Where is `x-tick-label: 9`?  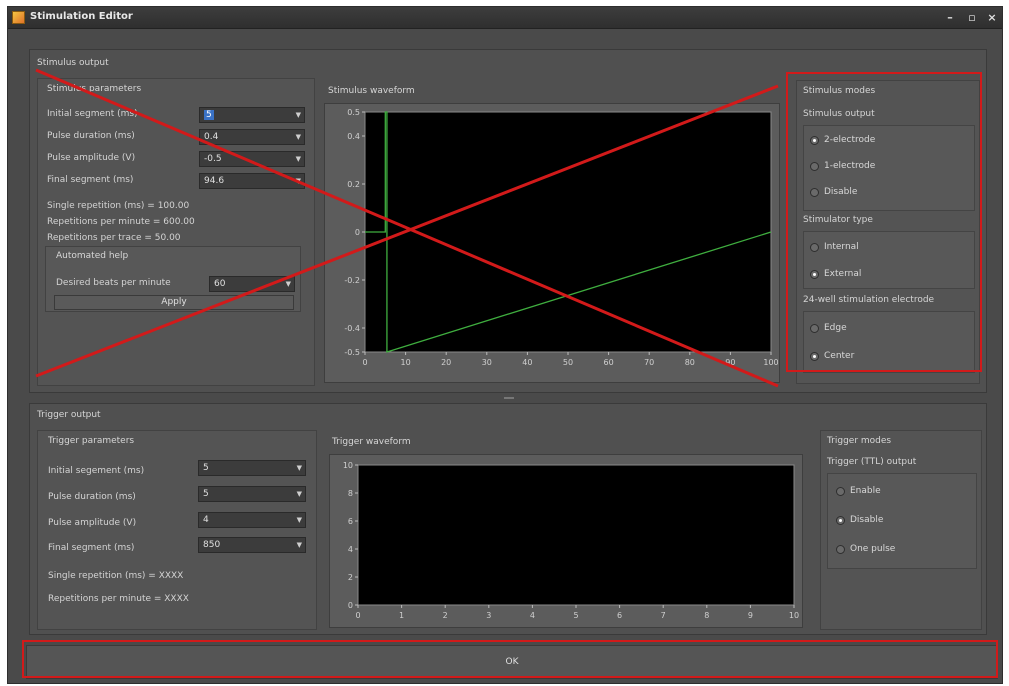
x-tick-label: 9 is located at coordinates (750, 615).